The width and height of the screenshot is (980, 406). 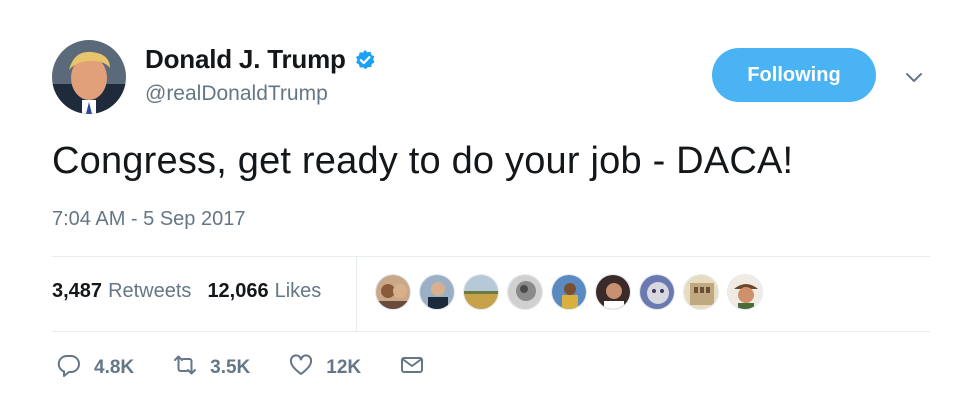 What do you see at coordinates (236, 94) in the screenshot?
I see `author-handle: @realDonaldTrump` at bounding box center [236, 94].